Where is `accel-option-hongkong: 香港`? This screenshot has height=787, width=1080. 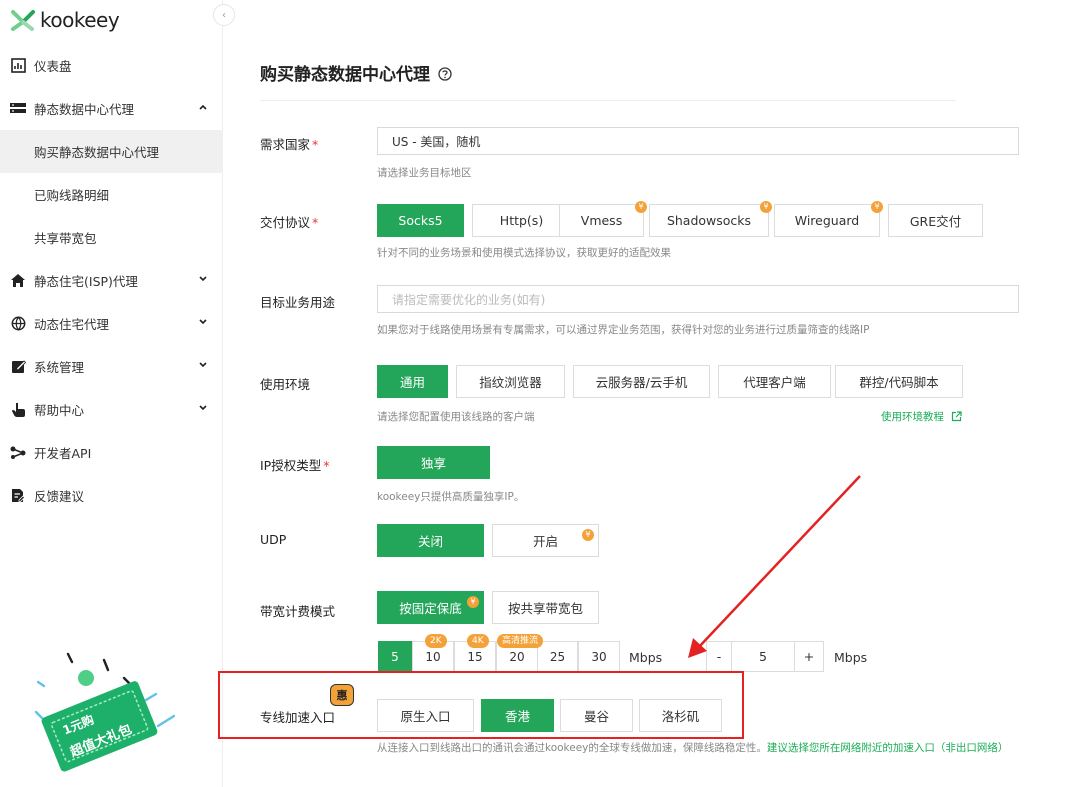
accel-option-hongkong: 香港 is located at coordinates (517, 715).